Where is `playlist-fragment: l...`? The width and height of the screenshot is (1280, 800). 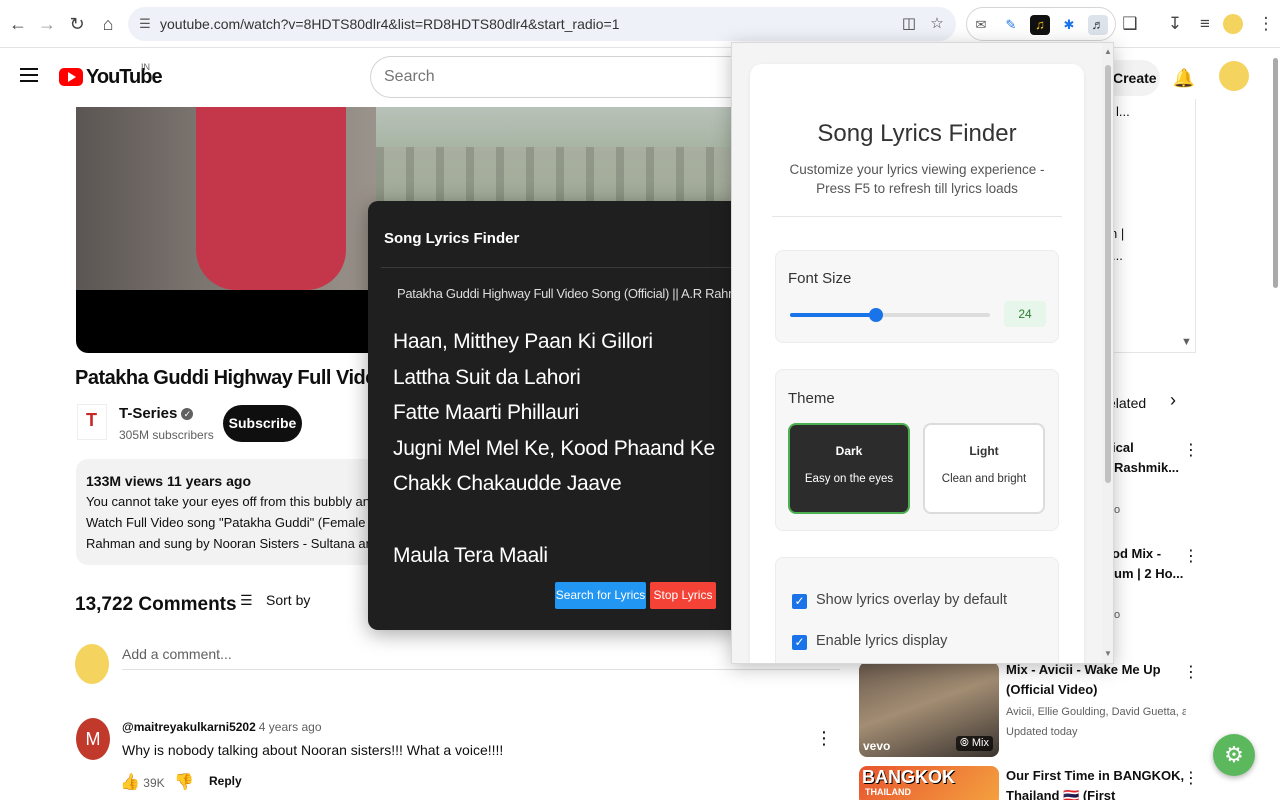
playlist-fragment: l... is located at coordinates (1123, 111).